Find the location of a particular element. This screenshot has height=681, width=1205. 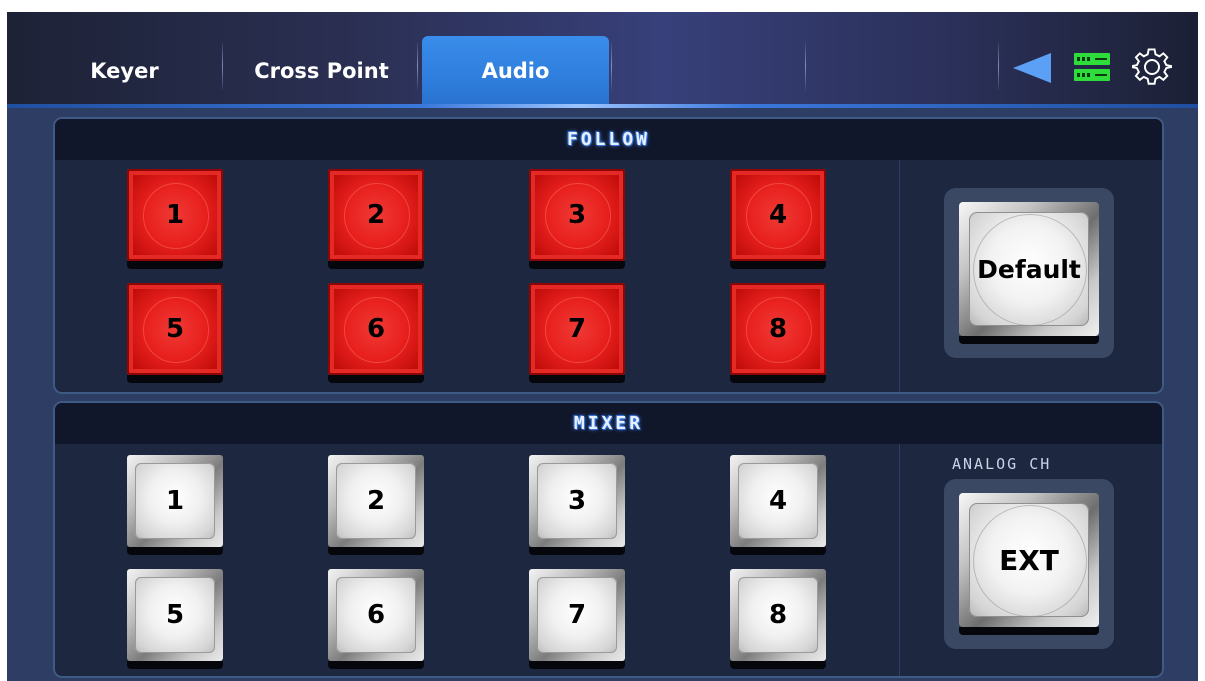

mixer-channel-6-button: 6 is located at coordinates (376, 619).